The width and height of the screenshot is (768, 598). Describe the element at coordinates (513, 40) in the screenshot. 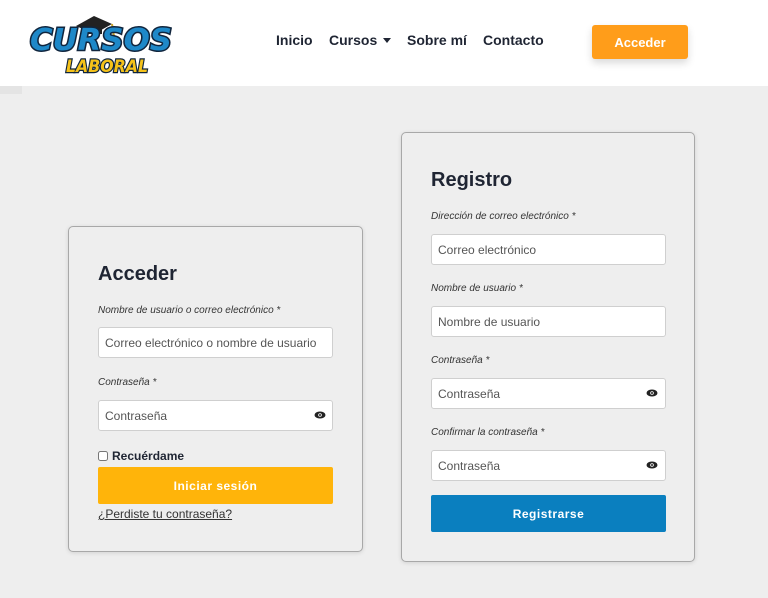

I see `nav-item-contacto: Contacto` at that location.